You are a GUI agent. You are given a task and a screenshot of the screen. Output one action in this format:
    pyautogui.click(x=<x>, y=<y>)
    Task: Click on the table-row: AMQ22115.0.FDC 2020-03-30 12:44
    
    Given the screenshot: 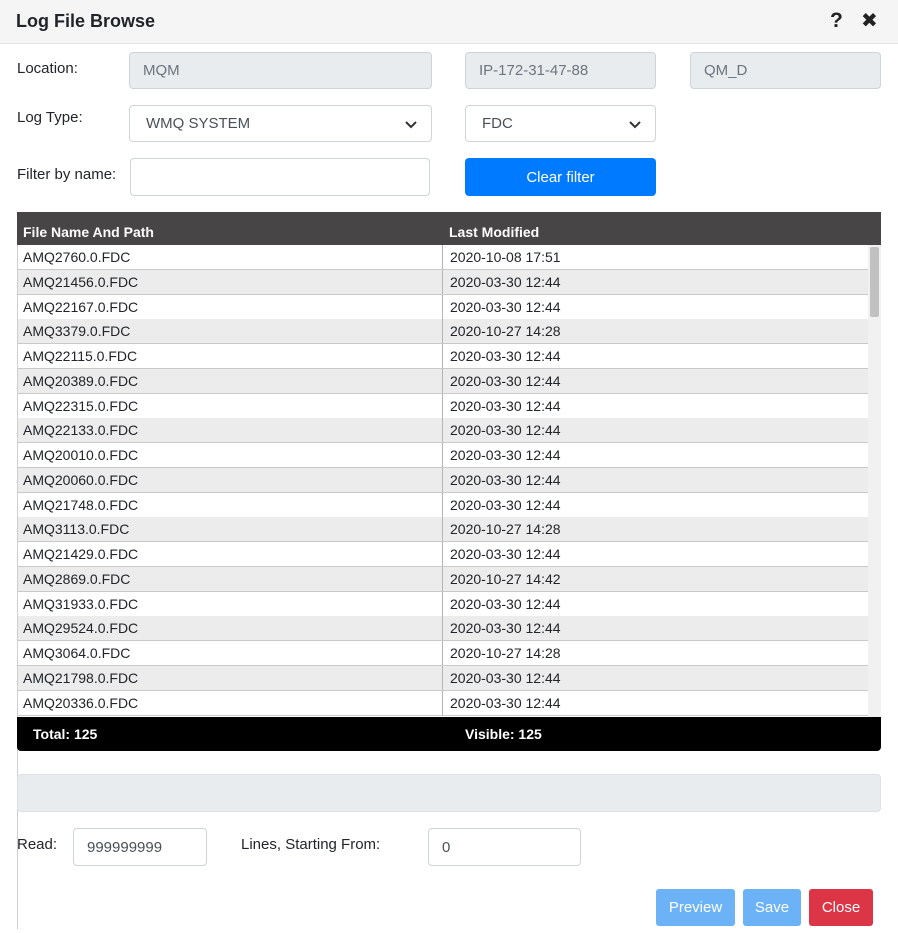 What is the action you would take?
    pyautogui.click(x=443, y=356)
    